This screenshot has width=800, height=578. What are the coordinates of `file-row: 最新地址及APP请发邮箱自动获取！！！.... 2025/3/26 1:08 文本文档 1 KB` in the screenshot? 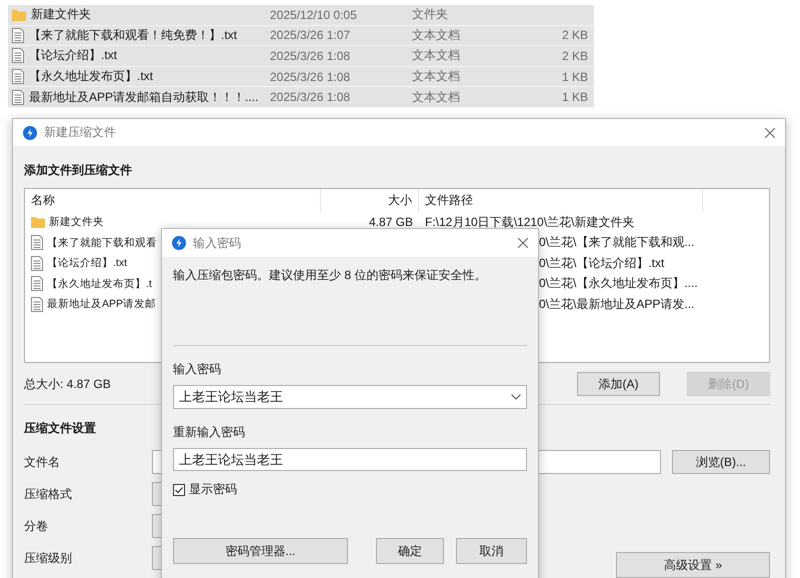 It's located at (301, 97).